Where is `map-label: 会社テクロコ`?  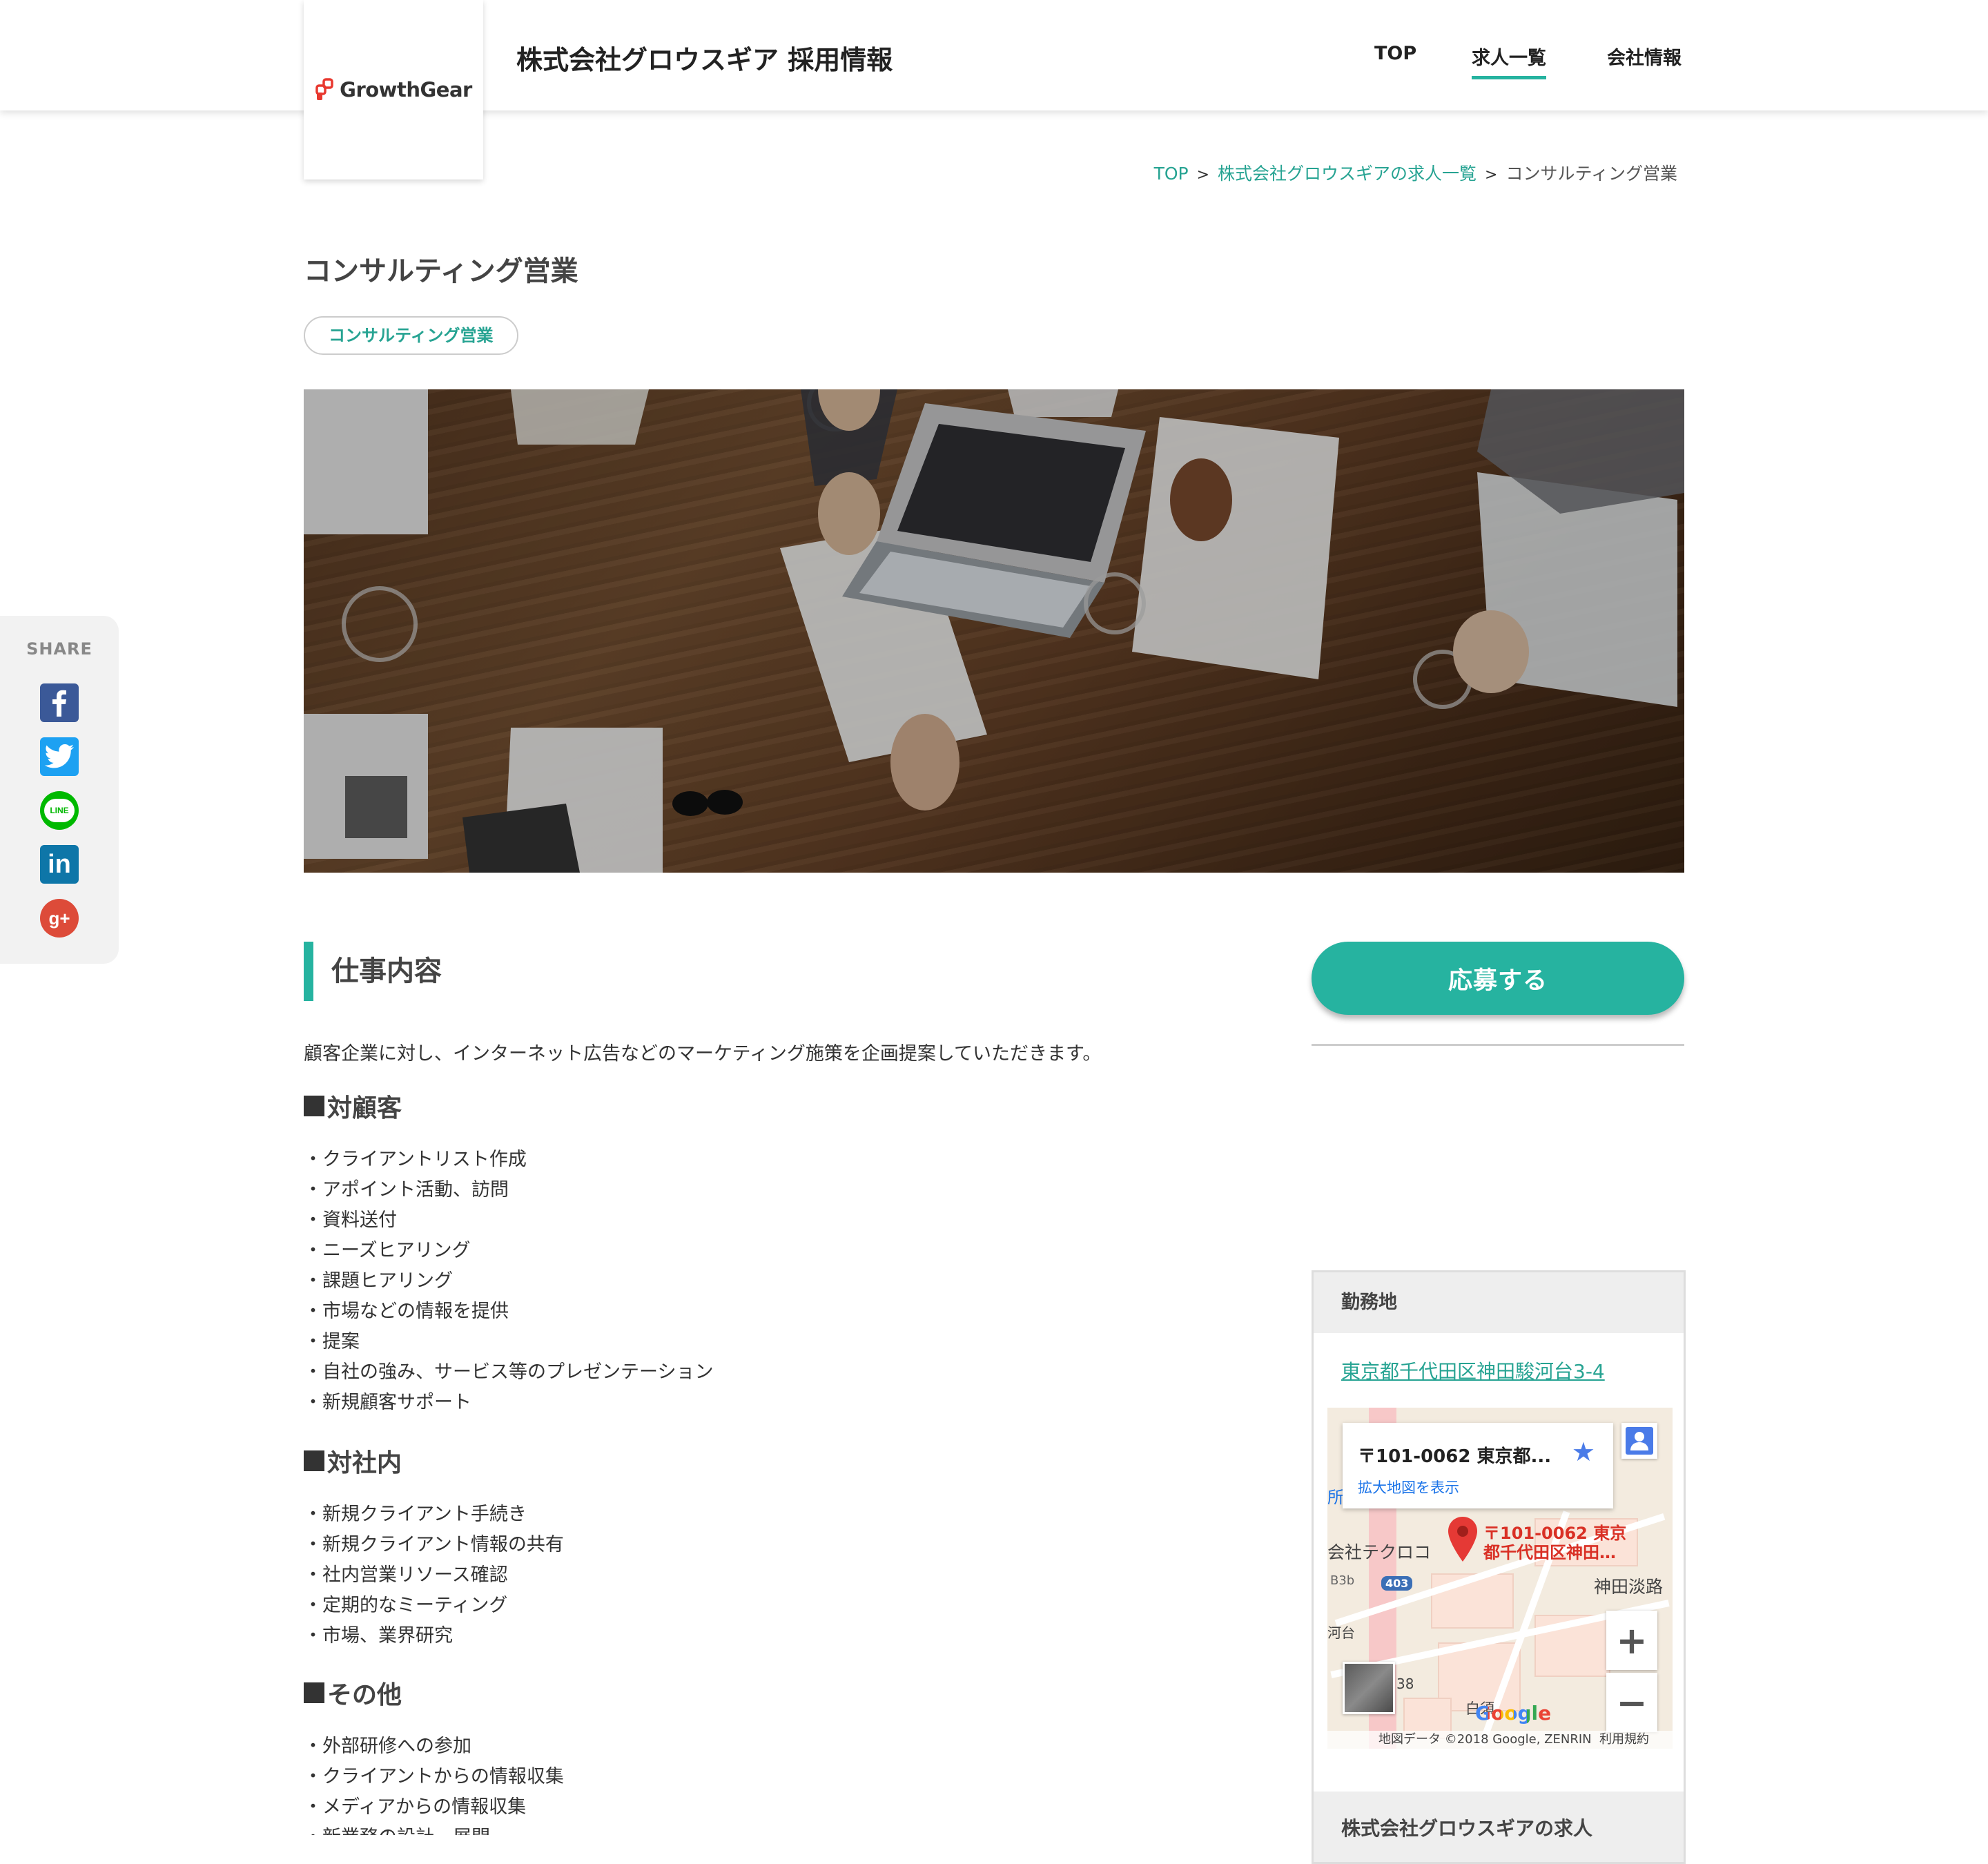
map-label: 会社テクロコ is located at coordinates (1379, 1552).